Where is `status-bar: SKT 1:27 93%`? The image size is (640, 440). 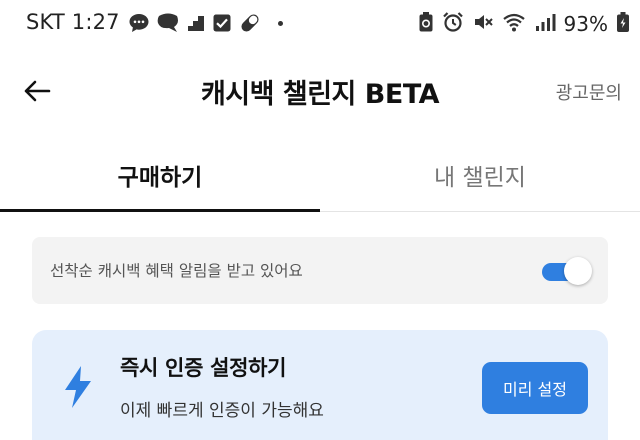 status-bar: SKT 1:27 93% is located at coordinates (320, 24).